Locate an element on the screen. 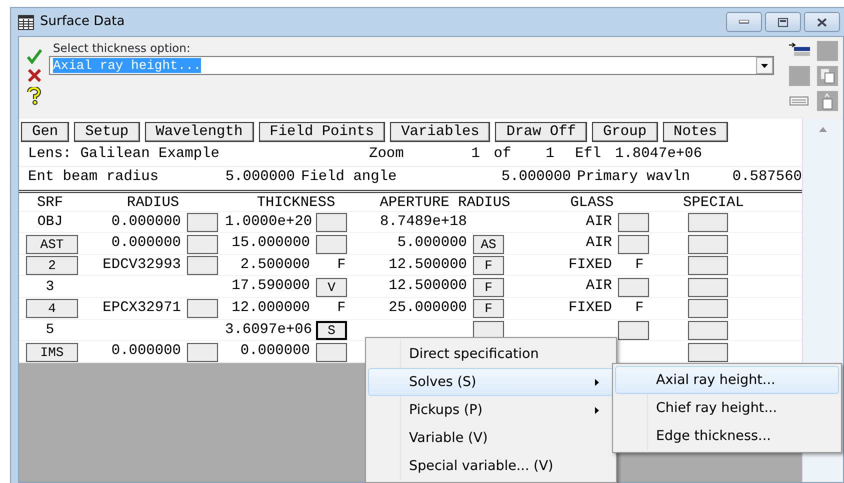 This screenshot has width=844, height=483. prompt-label: Select thickness option: is located at coordinates (122, 48).